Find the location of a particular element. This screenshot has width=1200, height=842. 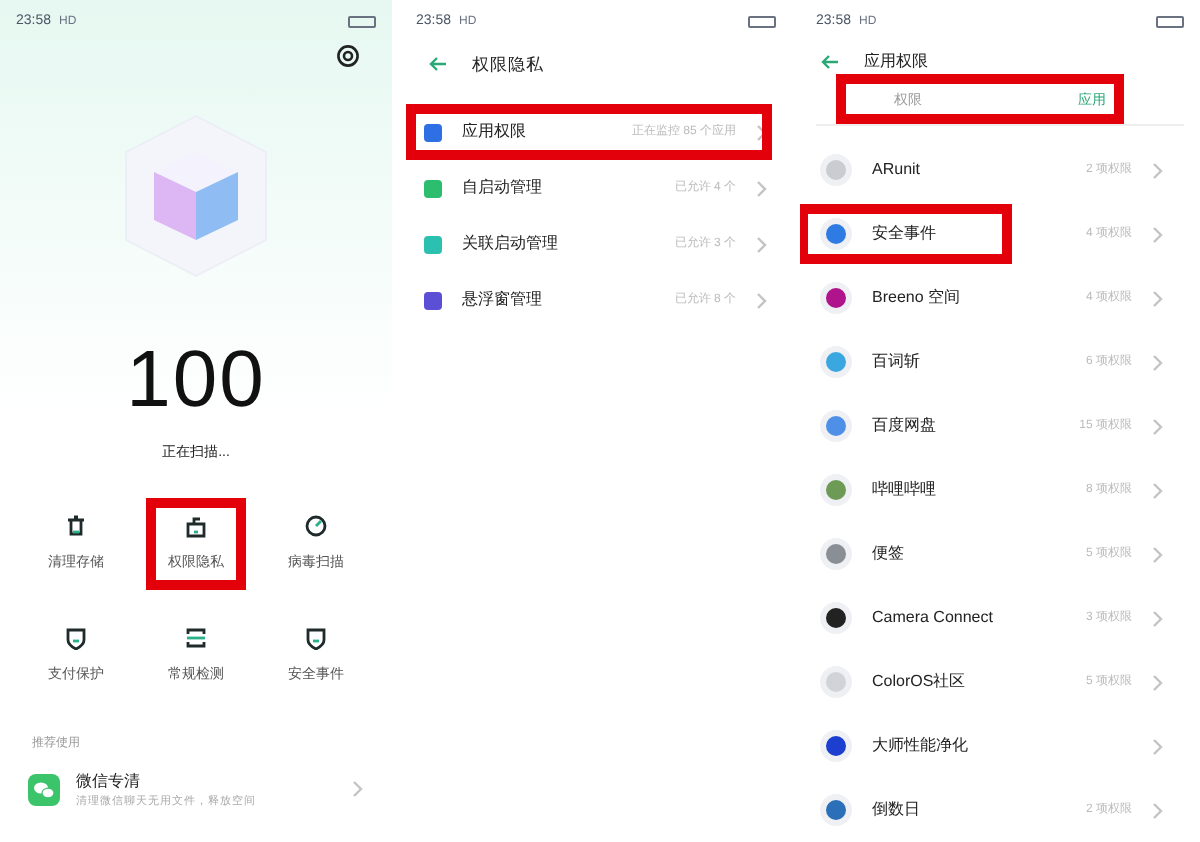

score-number: 100 is located at coordinates (196, 380).